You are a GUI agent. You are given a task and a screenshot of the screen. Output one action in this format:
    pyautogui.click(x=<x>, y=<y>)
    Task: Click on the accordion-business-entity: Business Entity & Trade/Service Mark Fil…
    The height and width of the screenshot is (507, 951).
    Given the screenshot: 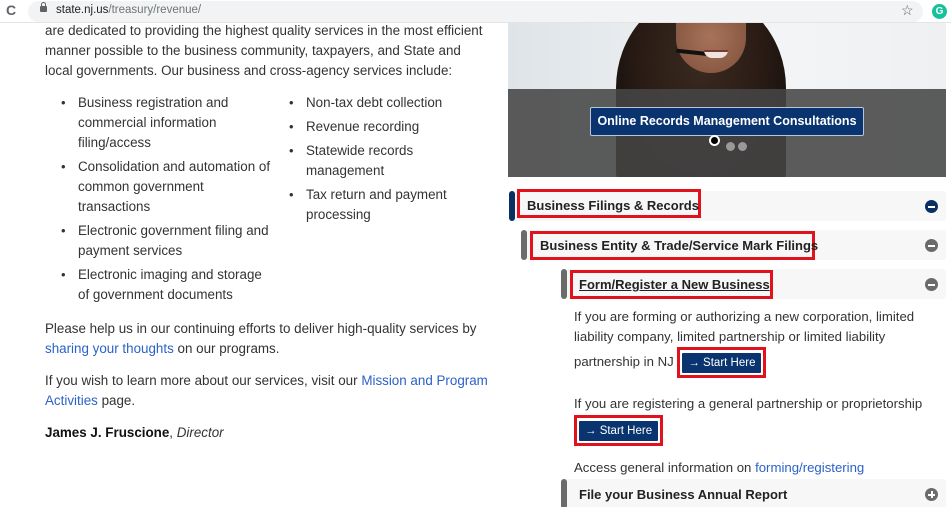 What is the action you would take?
    pyautogui.click(x=733, y=245)
    